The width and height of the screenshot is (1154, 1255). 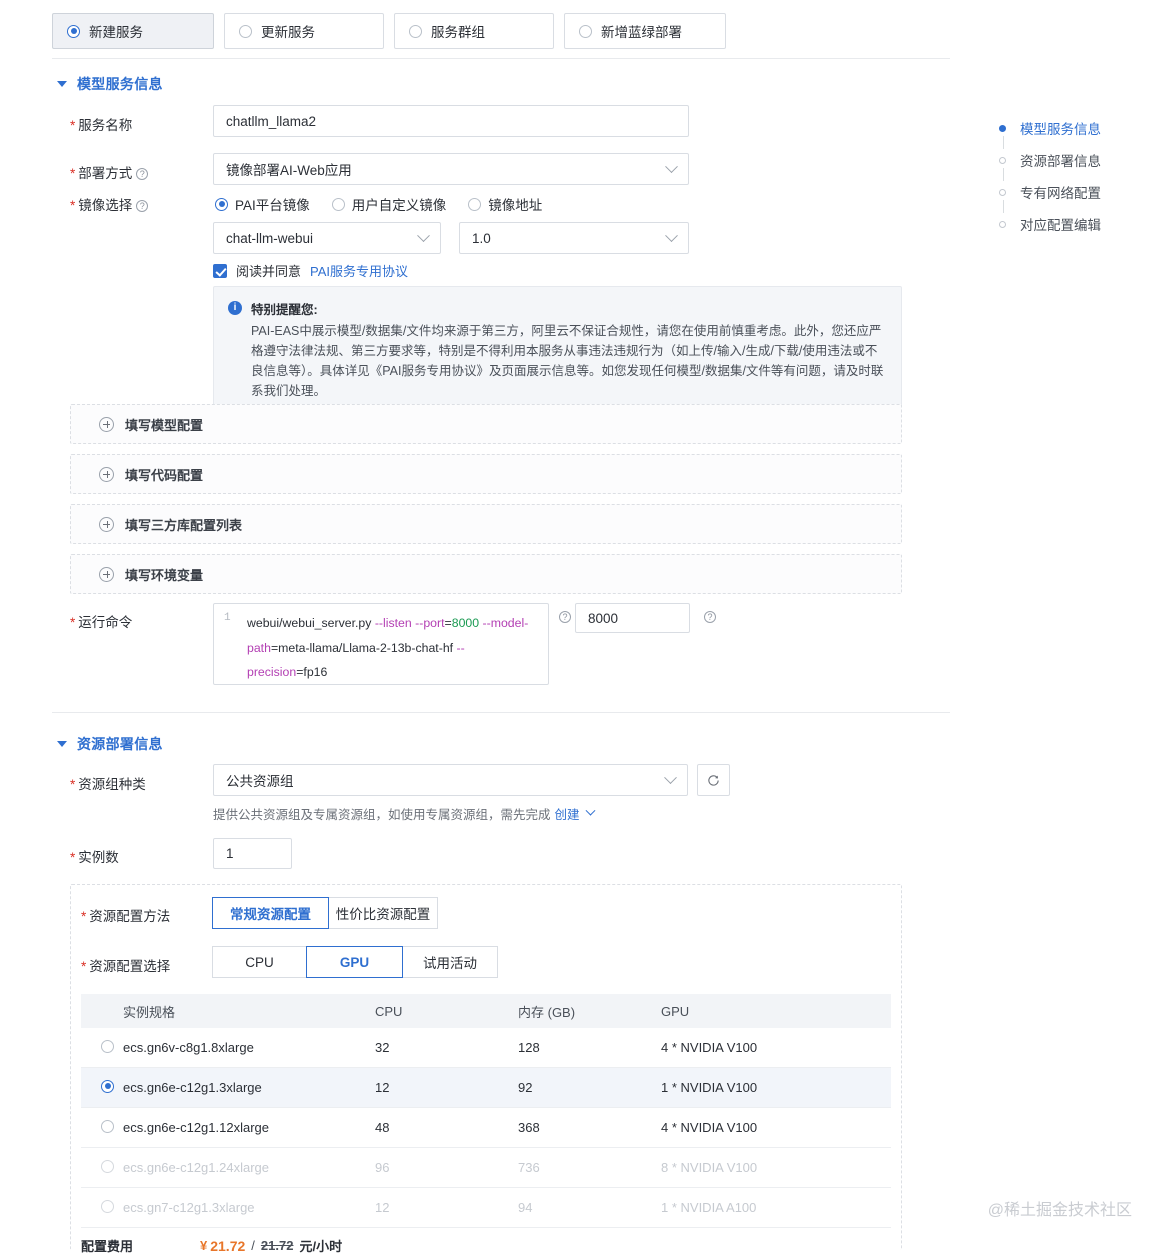 What do you see at coordinates (252, 853) in the screenshot?
I see `instance-count-input: 1` at bounding box center [252, 853].